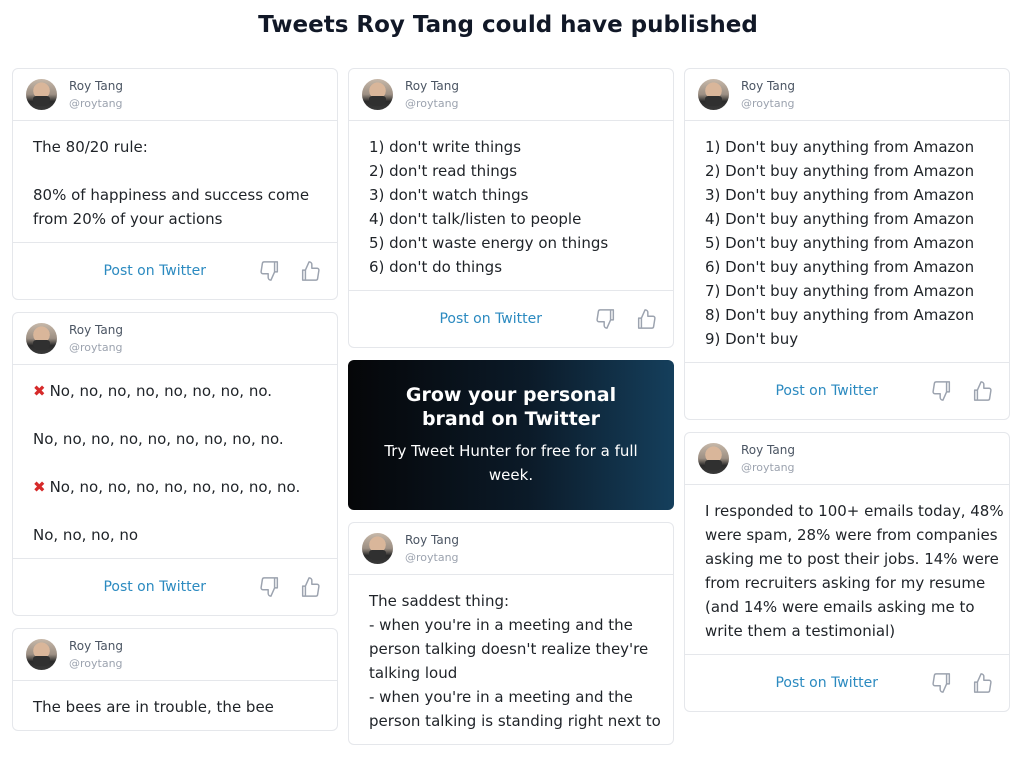  What do you see at coordinates (508, 25) in the screenshot?
I see `page-title: Tweets Roy Tang could have published` at bounding box center [508, 25].